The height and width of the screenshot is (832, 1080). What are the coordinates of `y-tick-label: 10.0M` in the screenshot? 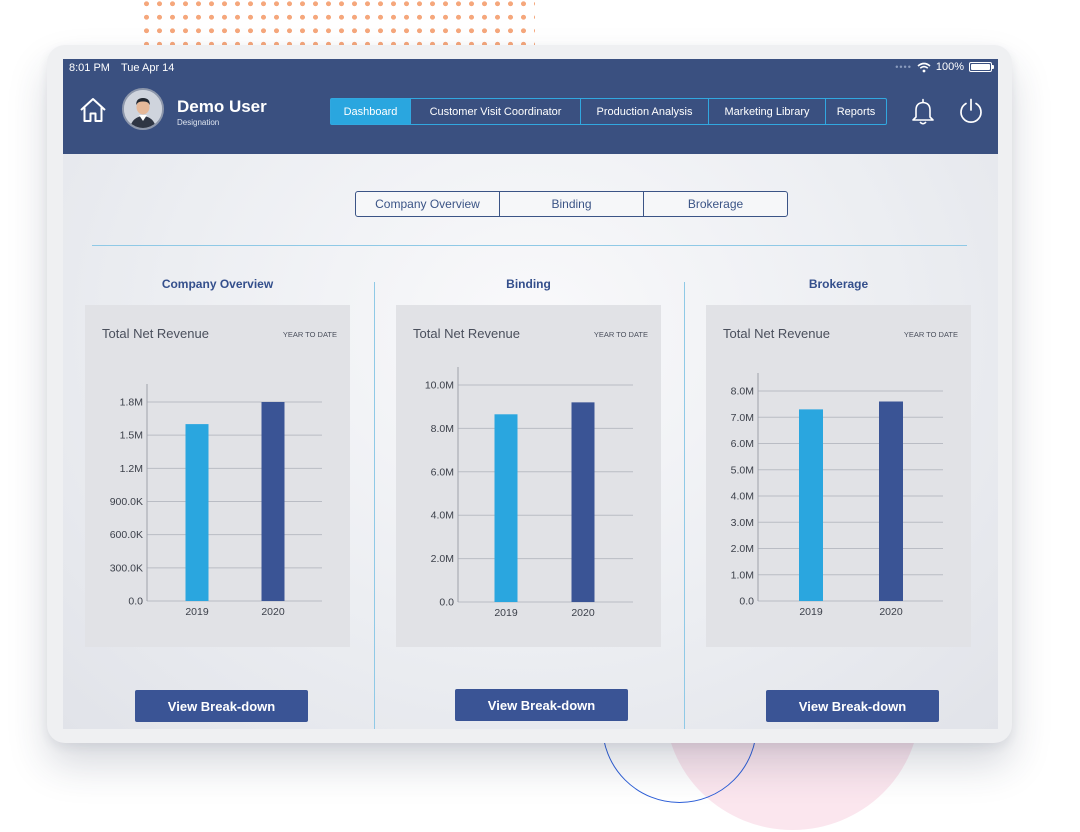 It's located at (439, 386).